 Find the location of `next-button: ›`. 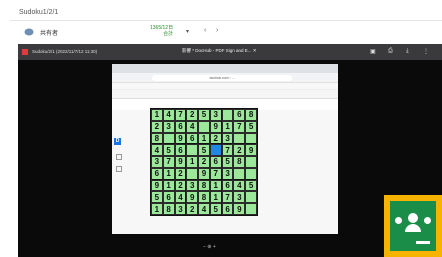

next-button: › is located at coordinates (217, 30).